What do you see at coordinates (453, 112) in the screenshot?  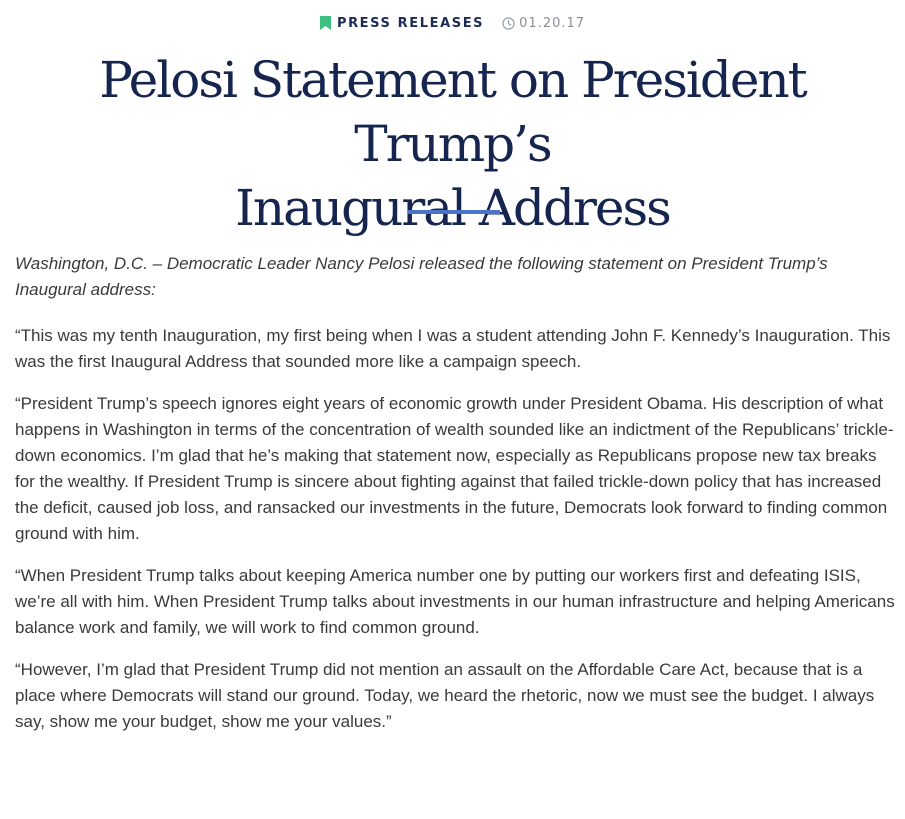 I see `title-line-1: Pelosi Statement on President Trump’s` at bounding box center [453, 112].